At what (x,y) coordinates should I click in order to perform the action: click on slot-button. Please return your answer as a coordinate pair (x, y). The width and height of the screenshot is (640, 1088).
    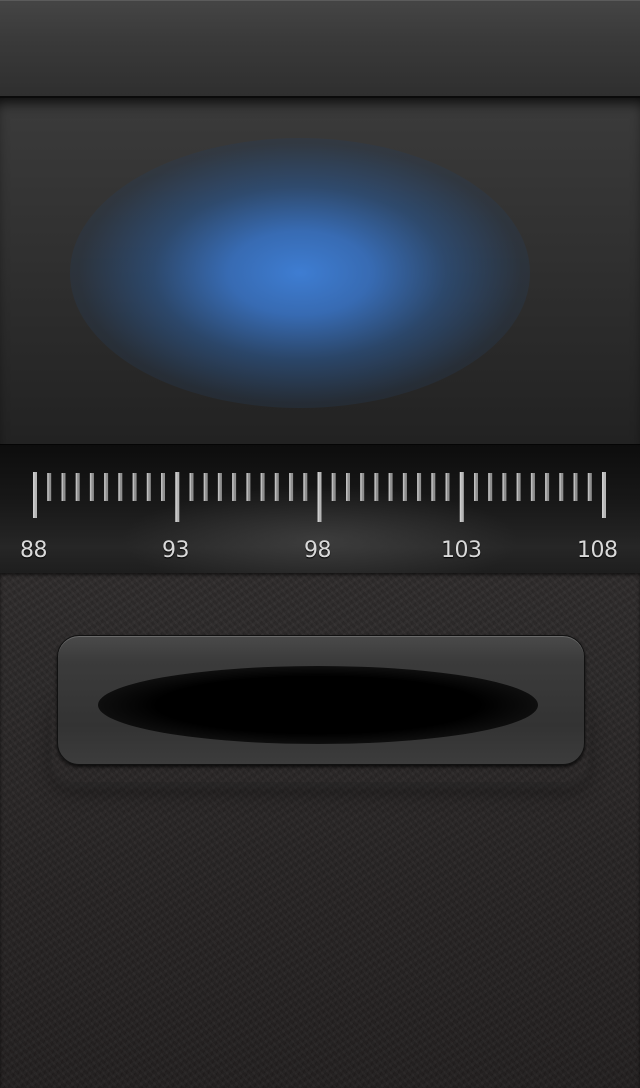
    Looking at the image, I should click on (321, 700).